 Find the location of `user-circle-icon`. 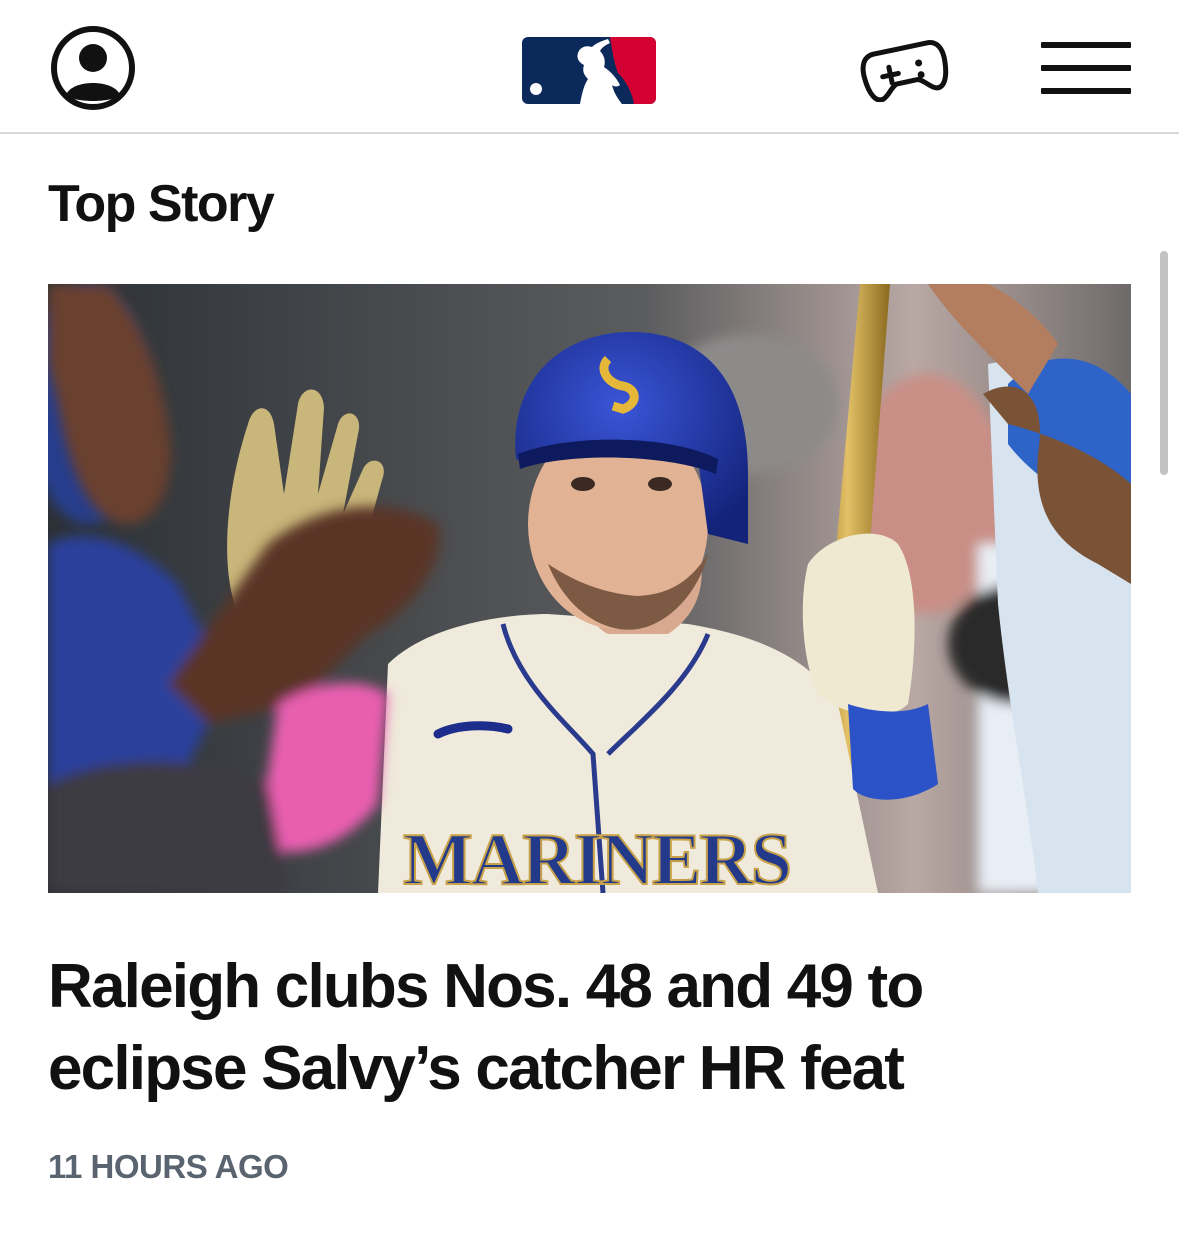

user-circle-icon is located at coordinates (93, 68).